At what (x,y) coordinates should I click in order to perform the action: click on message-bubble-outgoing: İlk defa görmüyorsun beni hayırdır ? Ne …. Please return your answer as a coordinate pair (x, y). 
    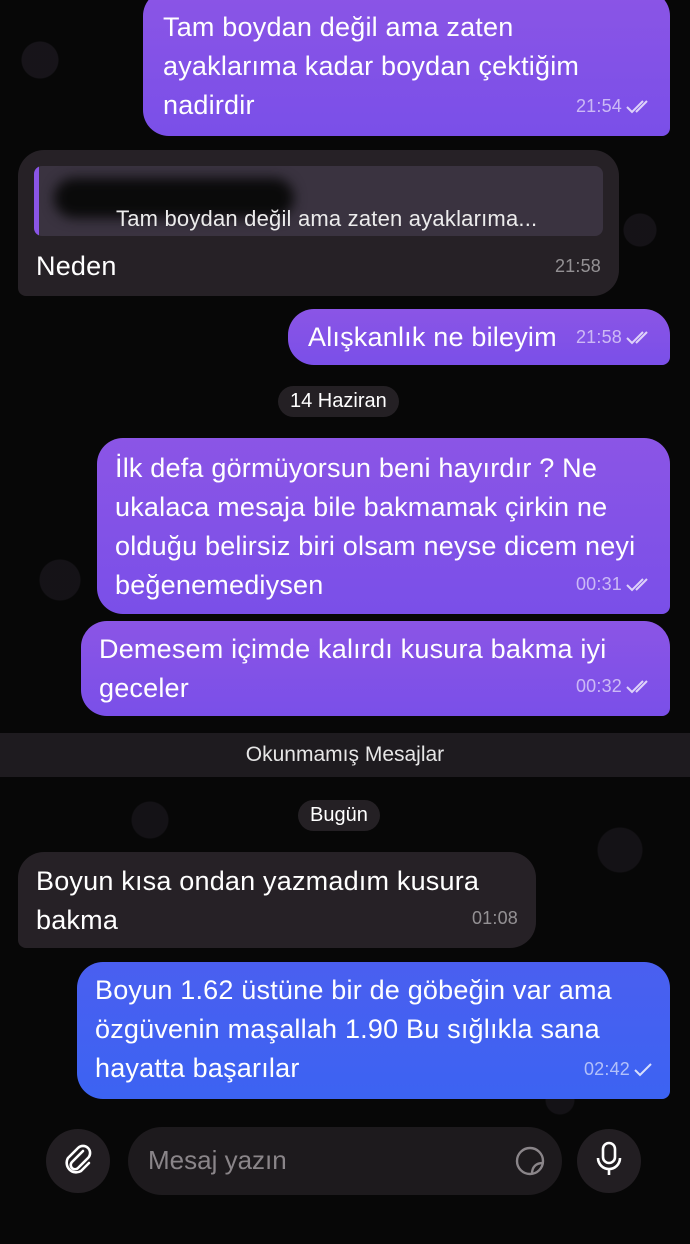
    Looking at the image, I should click on (383, 526).